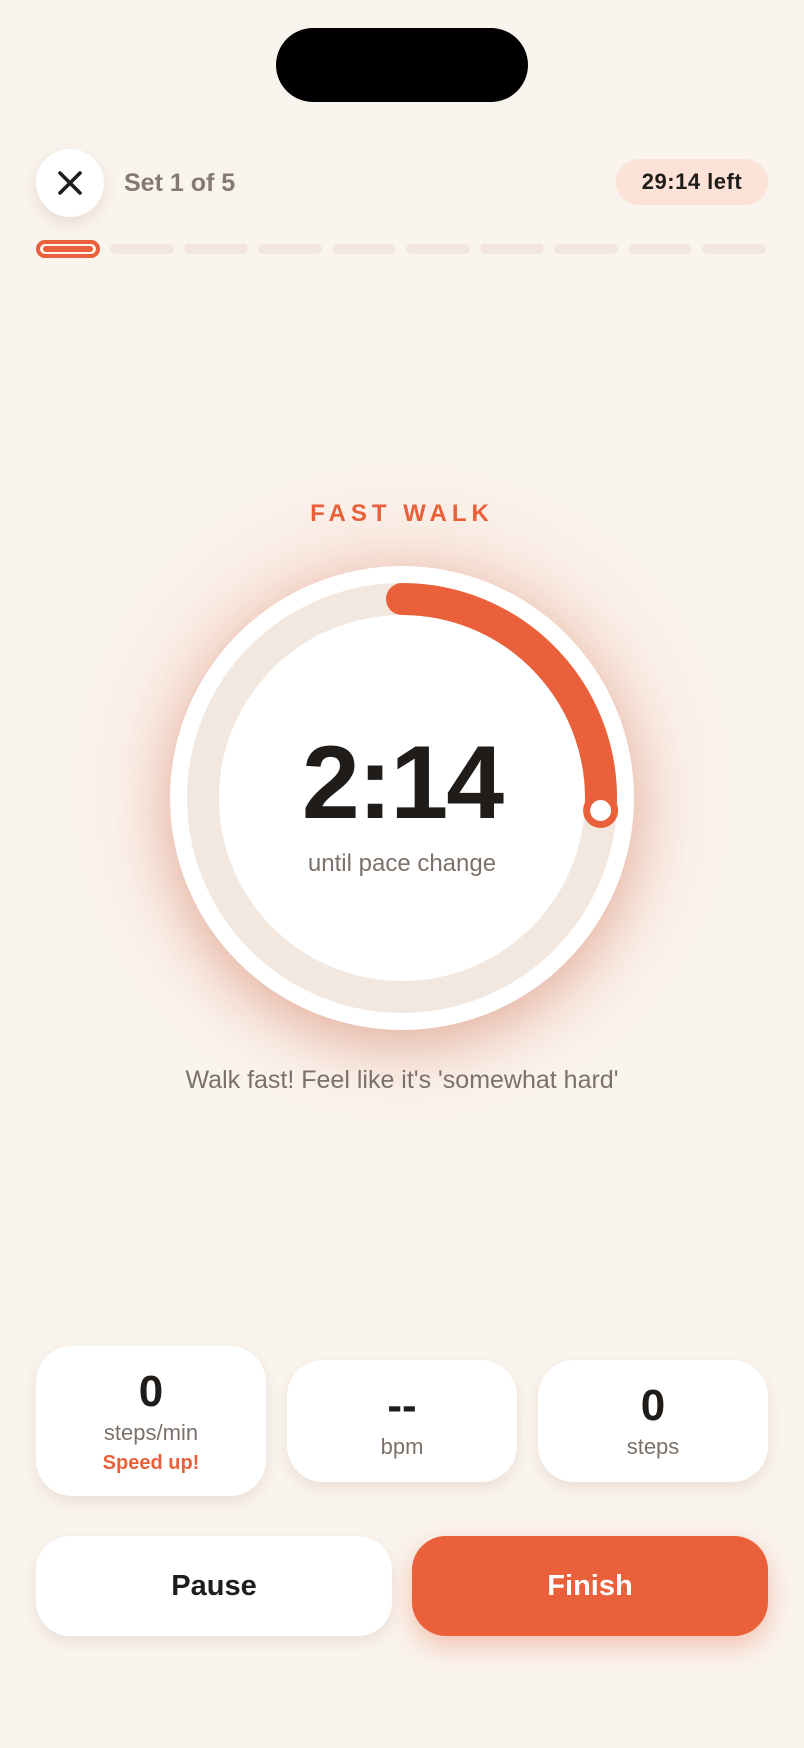 The image size is (804, 1748). Describe the element at coordinates (180, 183) in the screenshot. I see `set-label: Set 1 of 5` at that location.